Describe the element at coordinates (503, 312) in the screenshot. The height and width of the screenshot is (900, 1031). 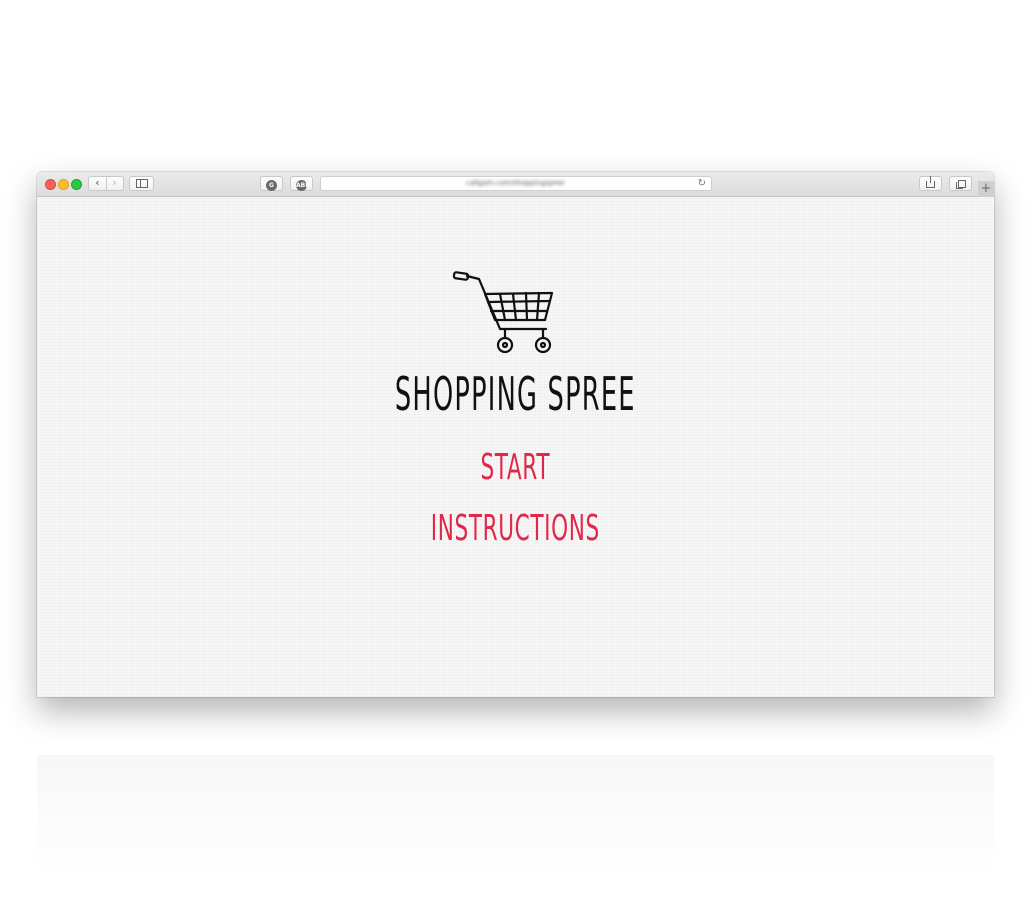
I see `shopping-cart-icon` at that location.